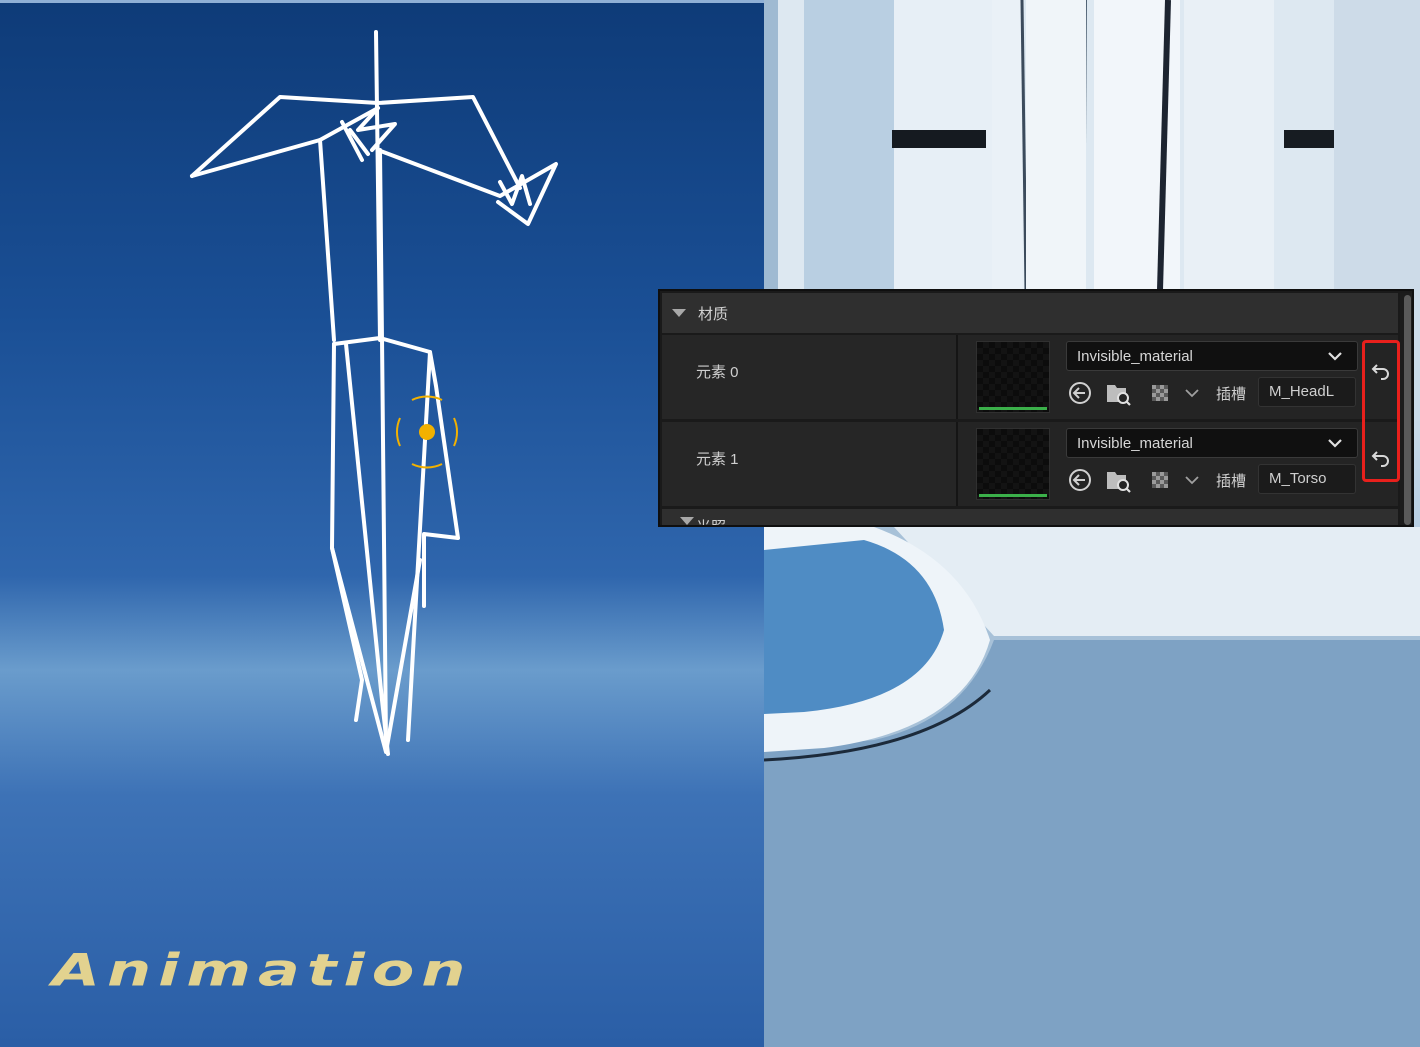 This screenshot has width=1420, height=1047. Describe the element at coordinates (711, 520) in the screenshot. I see `next-category-title: 光照` at that location.